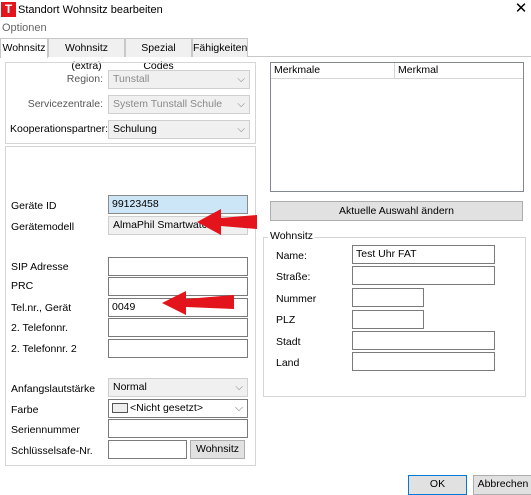 Image resolution: width=531 pixels, height=495 pixels. Describe the element at coordinates (53, 389) in the screenshot. I see `lautstaerke-label: Anfangslautstärke` at that location.